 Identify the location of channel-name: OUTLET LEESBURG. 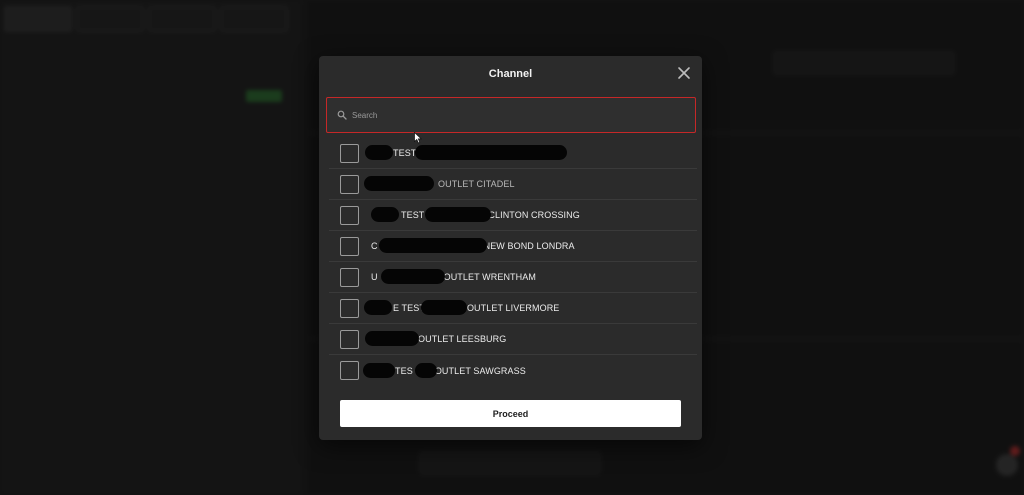
(462, 339).